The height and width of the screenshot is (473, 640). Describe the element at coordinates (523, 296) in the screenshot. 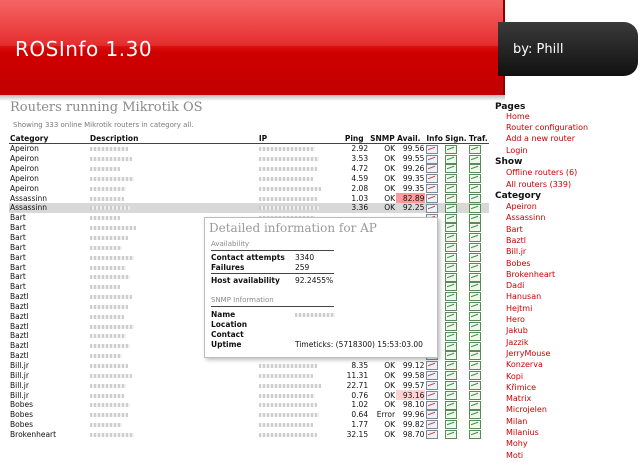

I see `sidebar-category-link: Hanusan` at that location.